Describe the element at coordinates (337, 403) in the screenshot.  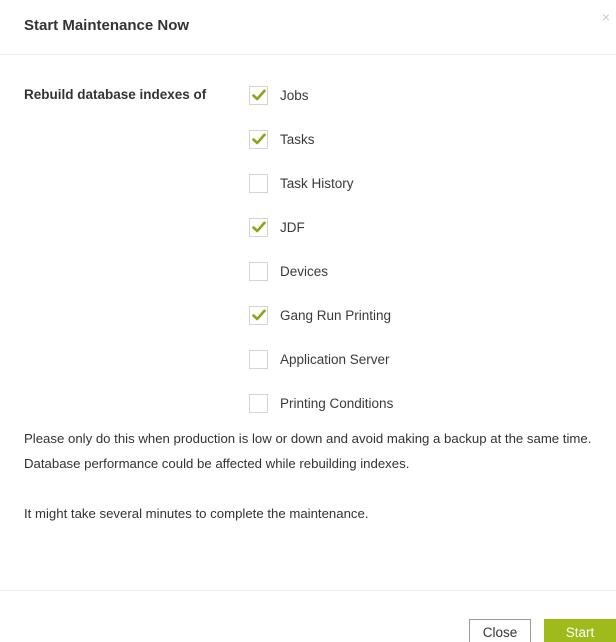
I see `checkbox-label: Printing Conditions` at that location.